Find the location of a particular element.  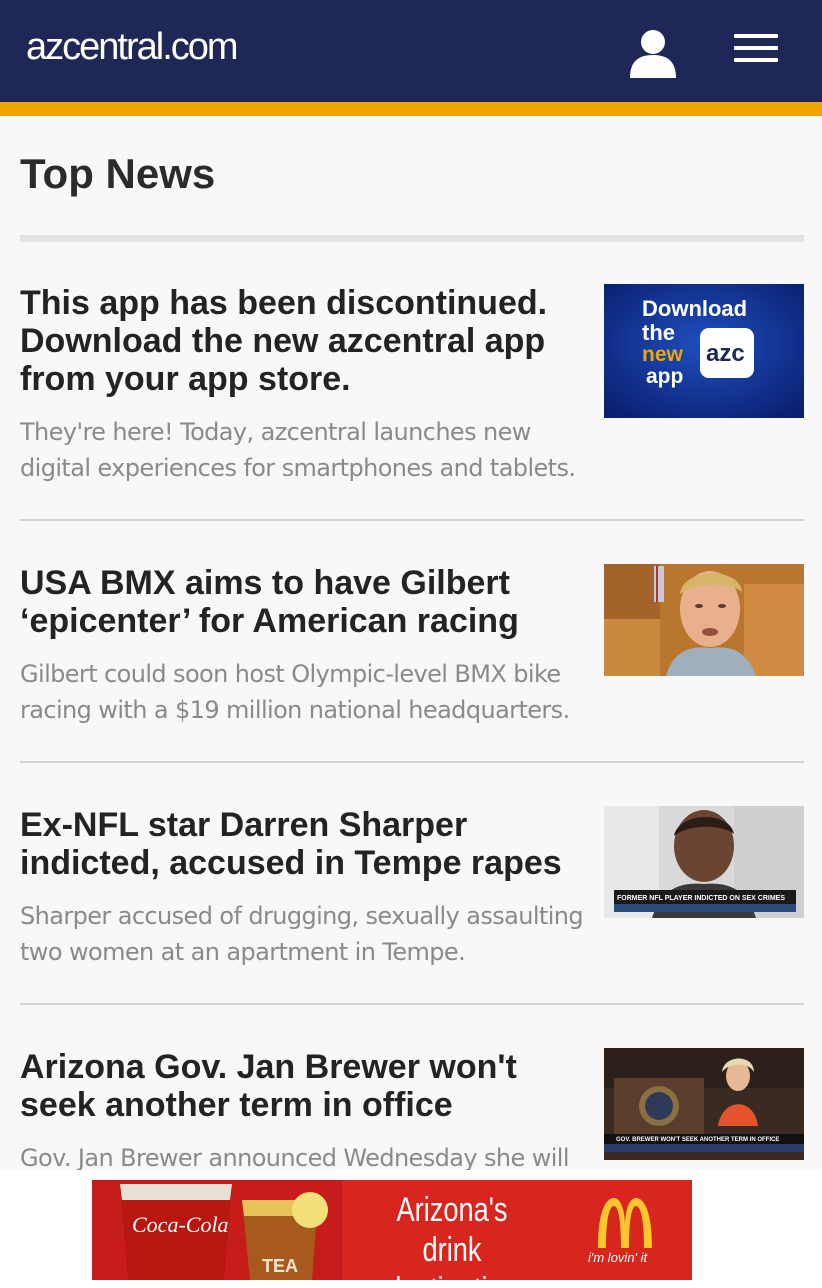

title-divider is located at coordinates (412, 238).